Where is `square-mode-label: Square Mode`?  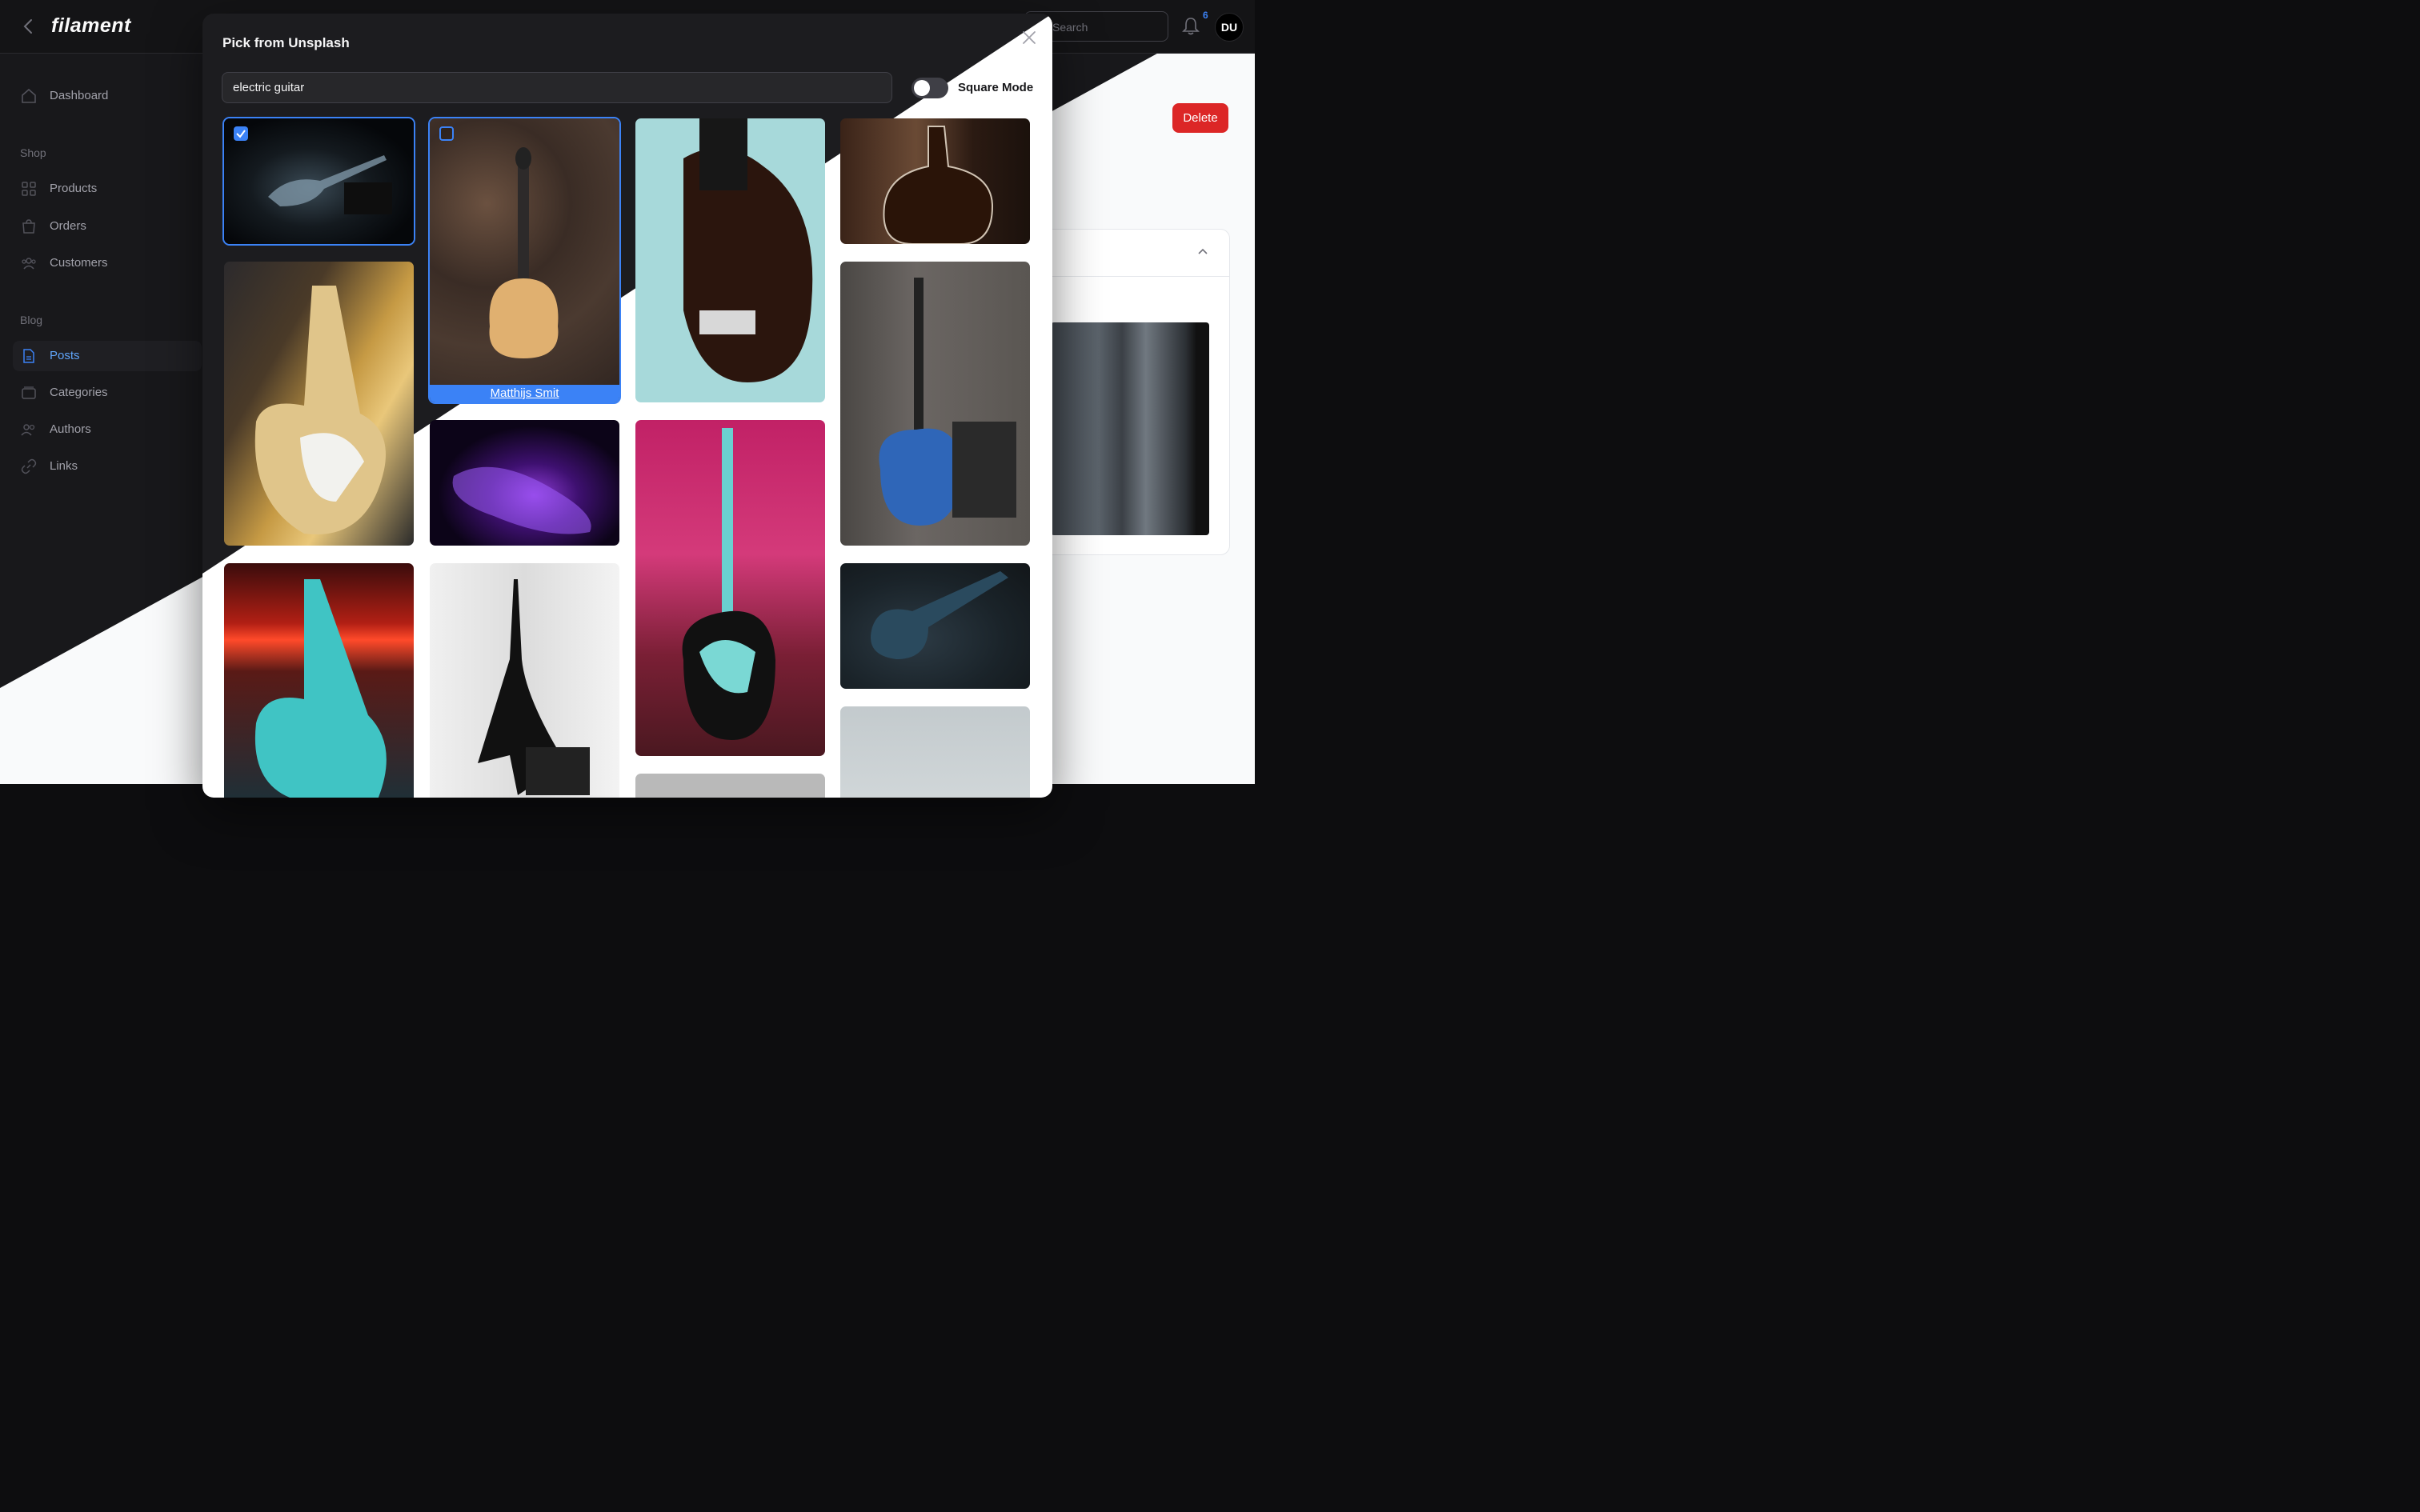
square-mode-label: Square Mode is located at coordinates (996, 87).